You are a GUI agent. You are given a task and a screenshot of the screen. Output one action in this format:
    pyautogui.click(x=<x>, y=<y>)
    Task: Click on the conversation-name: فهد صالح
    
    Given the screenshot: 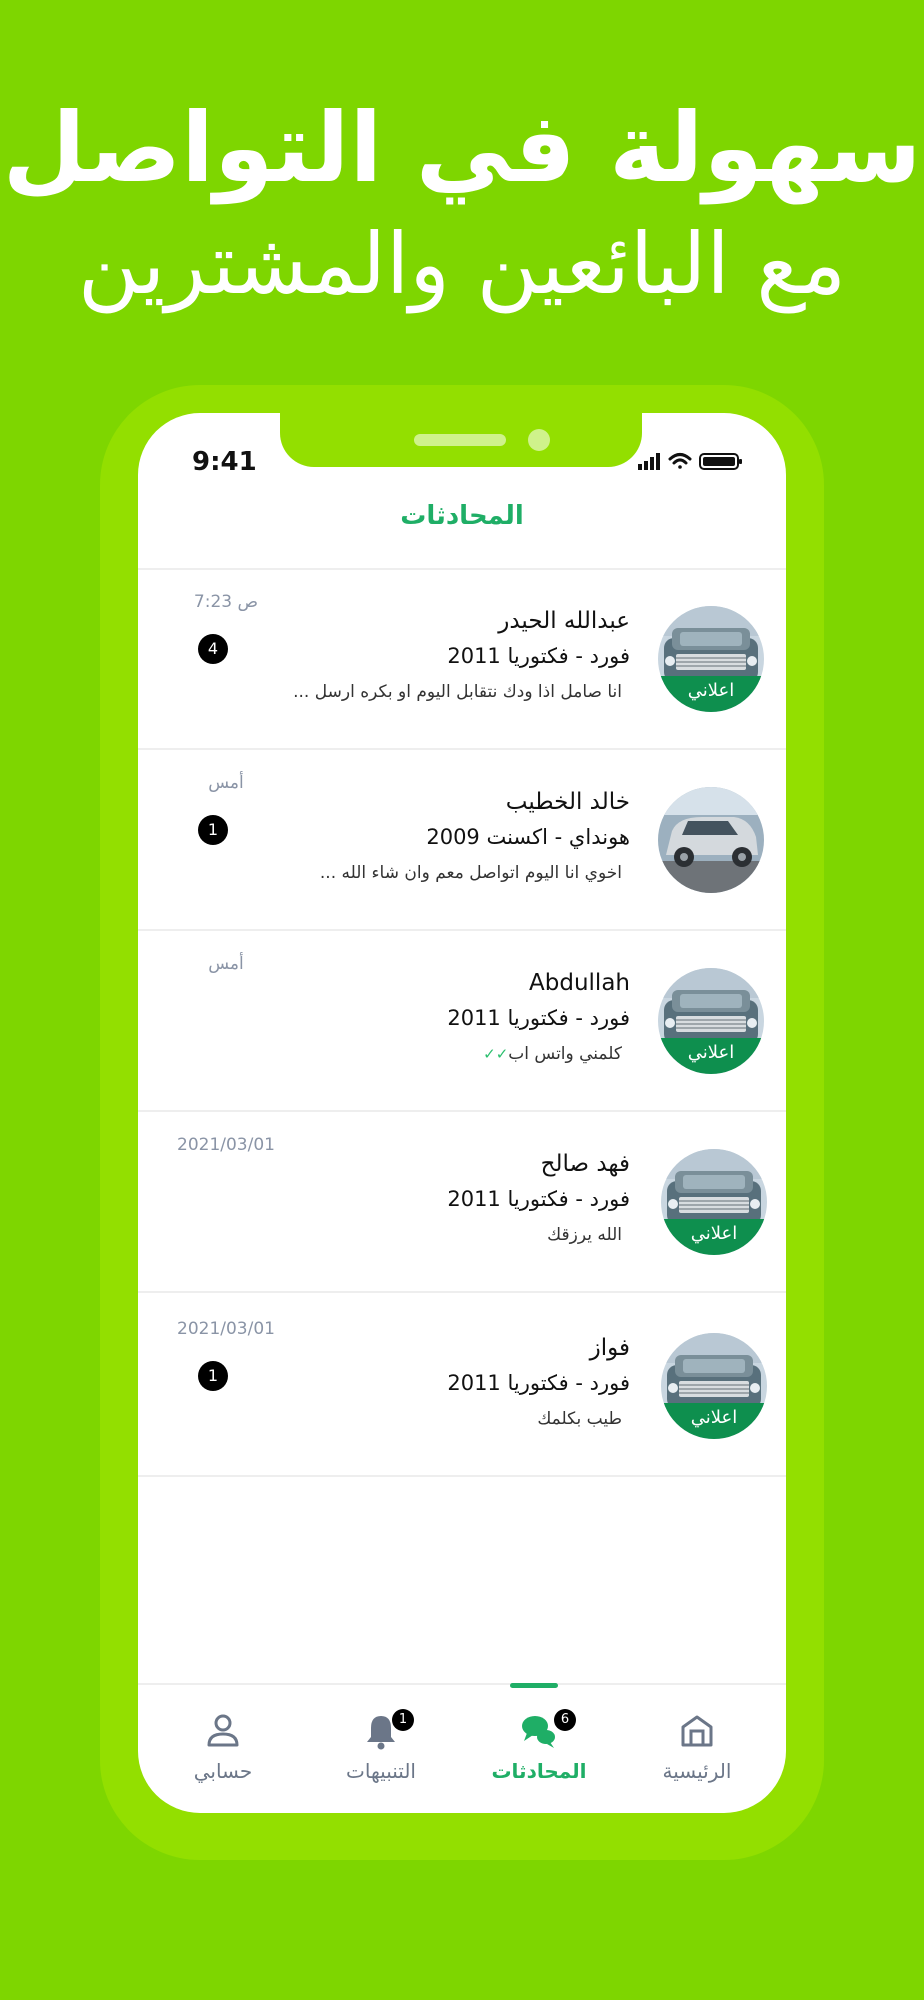 What is the action you would take?
    pyautogui.click(x=585, y=1164)
    